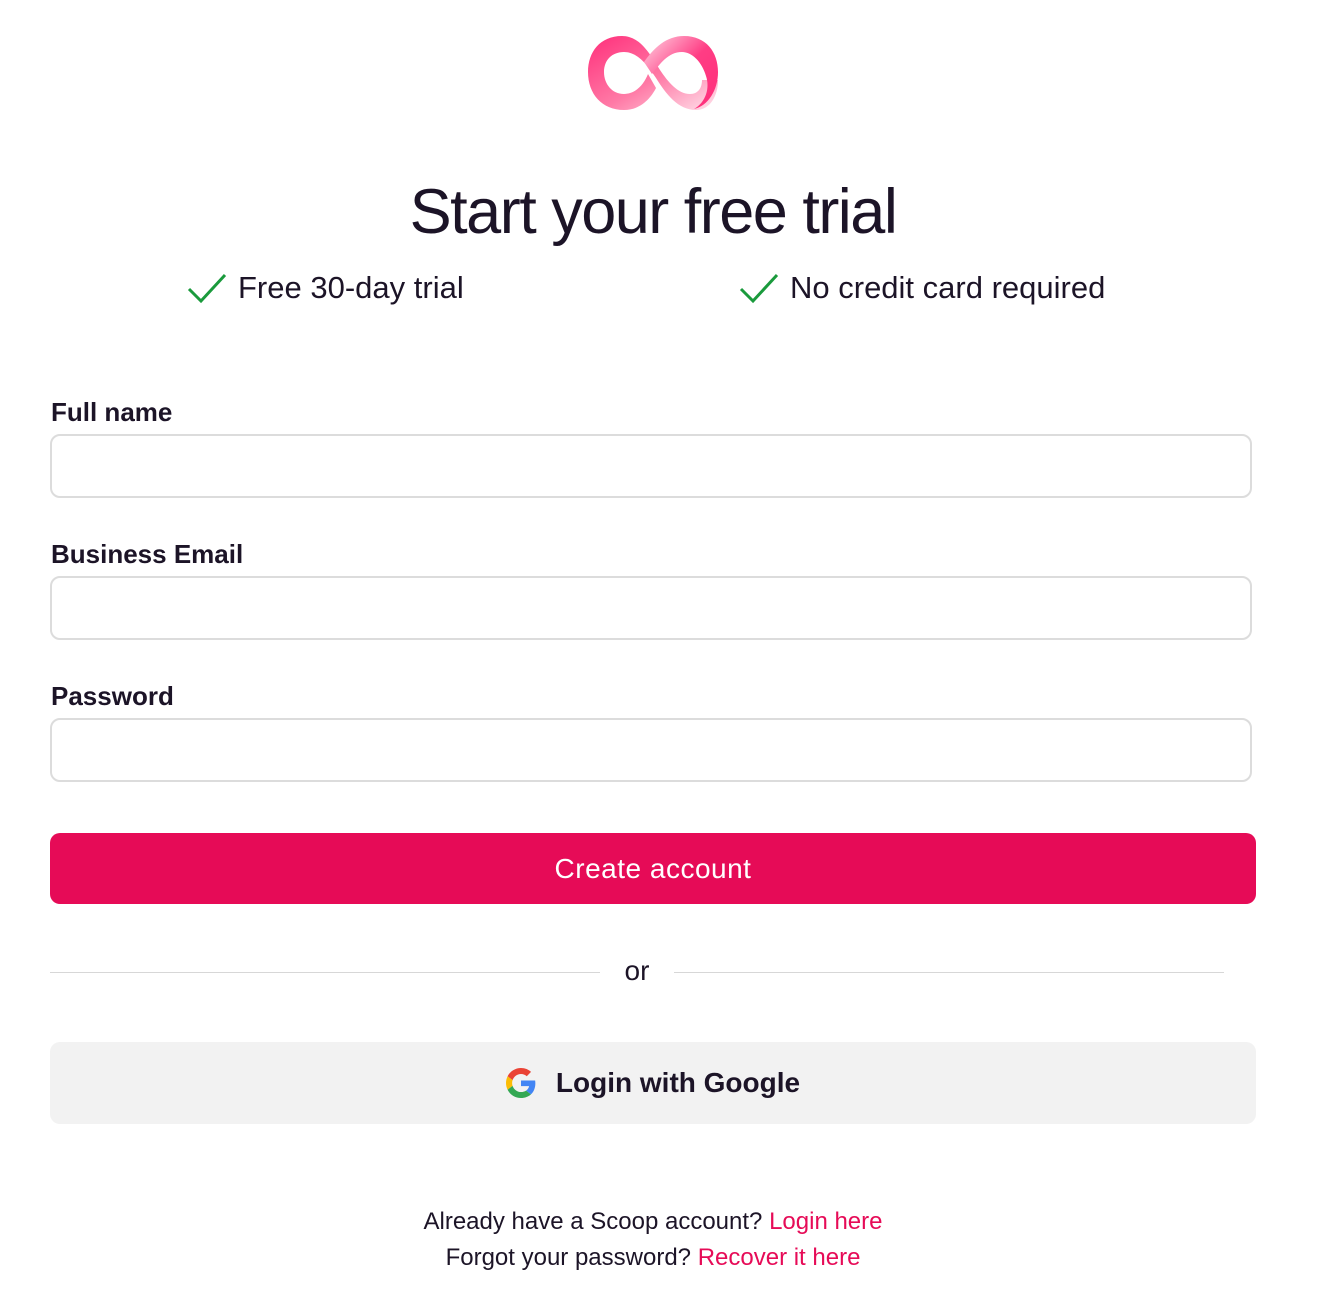 The height and width of the screenshot is (1313, 1335). What do you see at coordinates (653, 868) in the screenshot?
I see `create-account-button: Create account` at bounding box center [653, 868].